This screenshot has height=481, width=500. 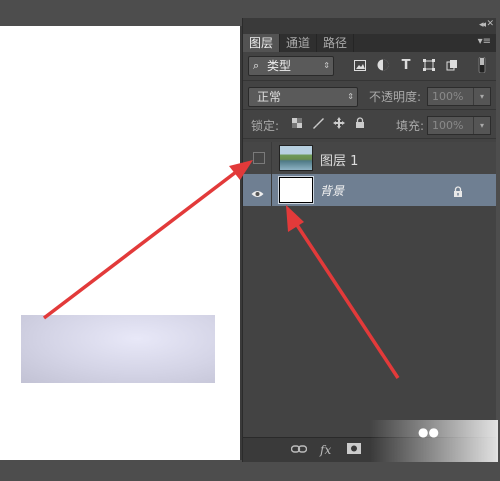 I want to click on watermark-logo: ●●, so click(x=428, y=432).